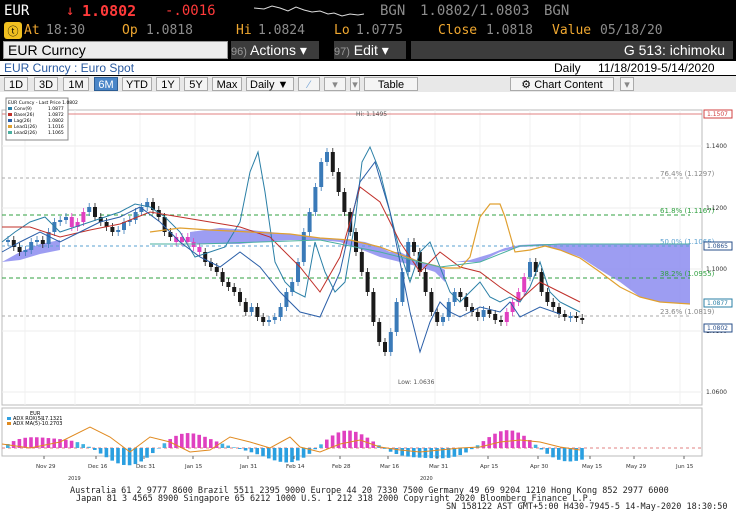 This screenshot has height=530, width=736. What do you see at coordinates (46, 84) in the screenshot?
I see `range-3d-button: 3D` at bounding box center [46, 84].